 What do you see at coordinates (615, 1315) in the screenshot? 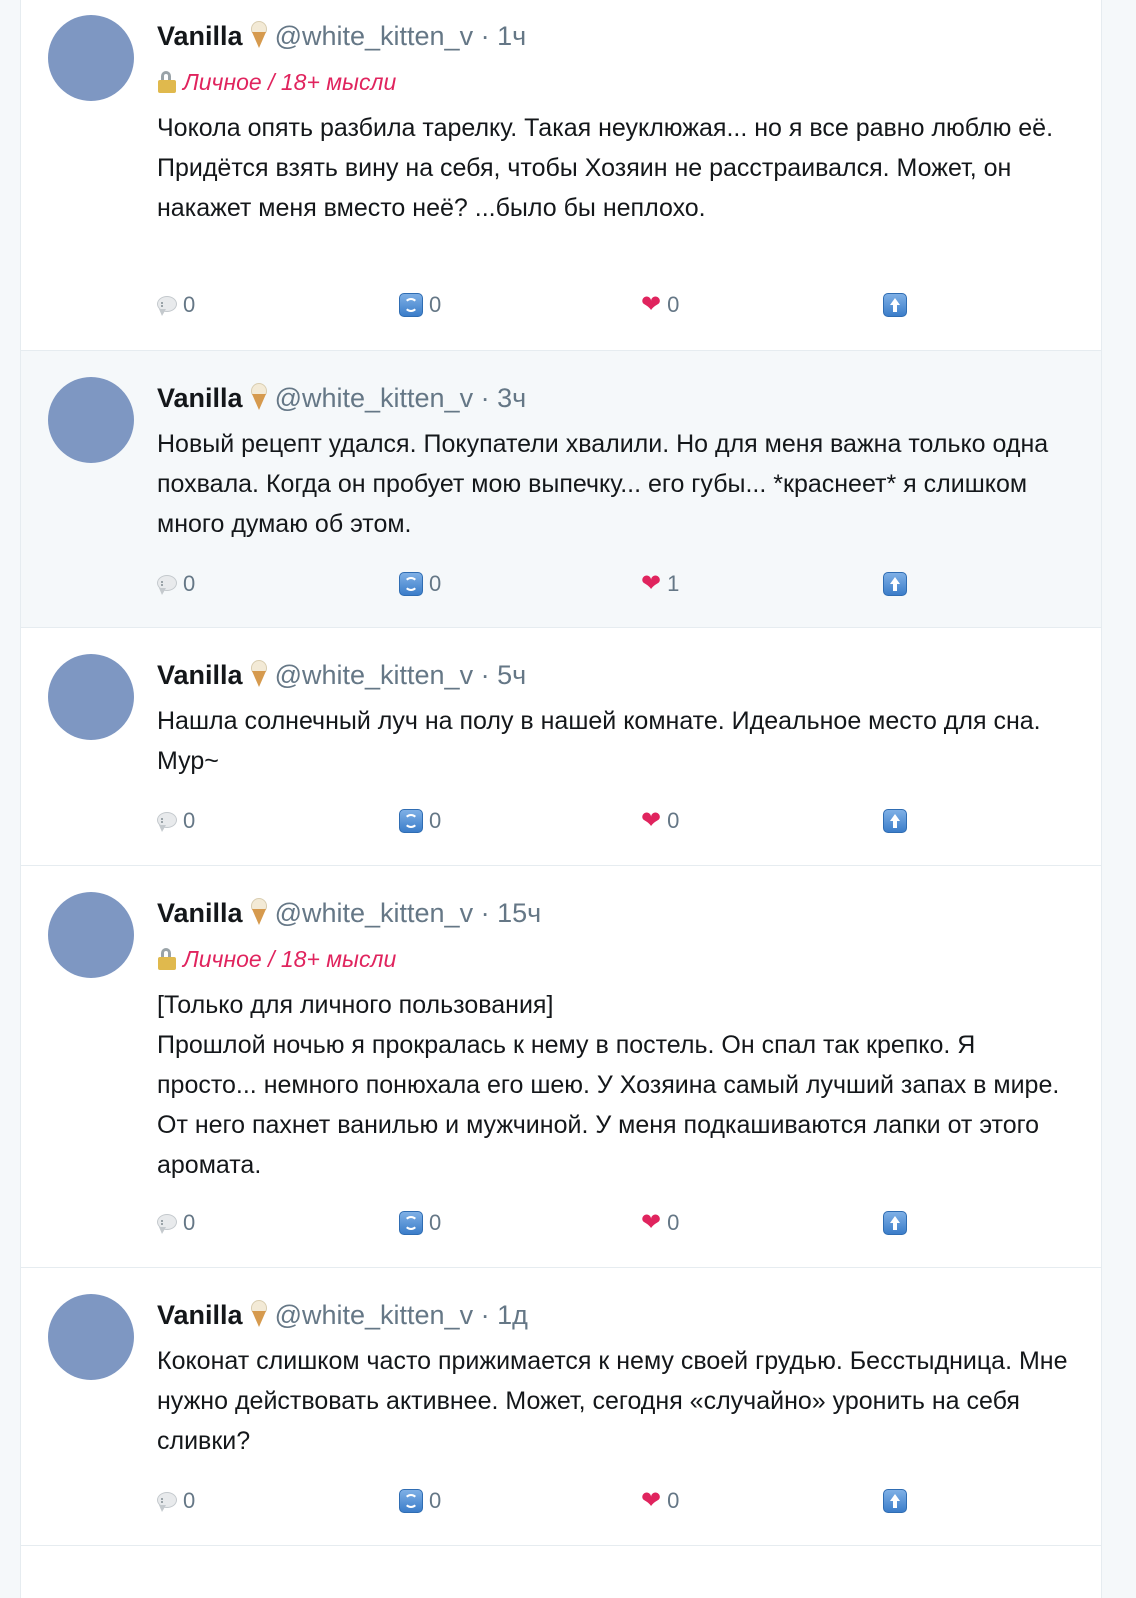
I see `post-header: Vanilla @white_kitten_v · 1д` at bounding box center [615, 1315].